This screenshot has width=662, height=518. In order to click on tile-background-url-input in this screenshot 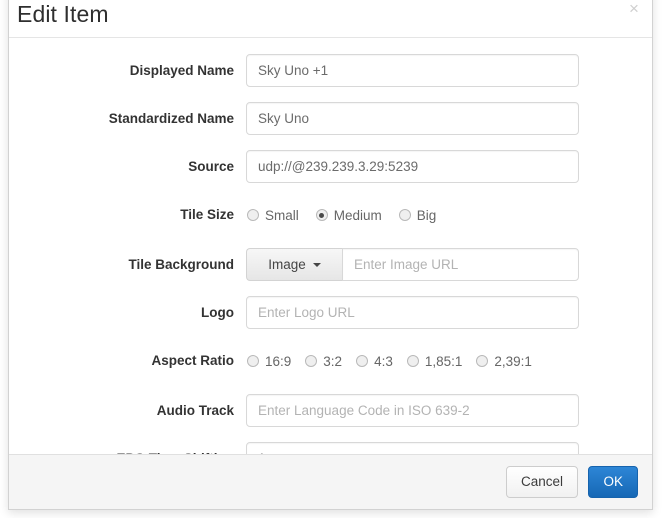, I will do `click(460, 264)`.